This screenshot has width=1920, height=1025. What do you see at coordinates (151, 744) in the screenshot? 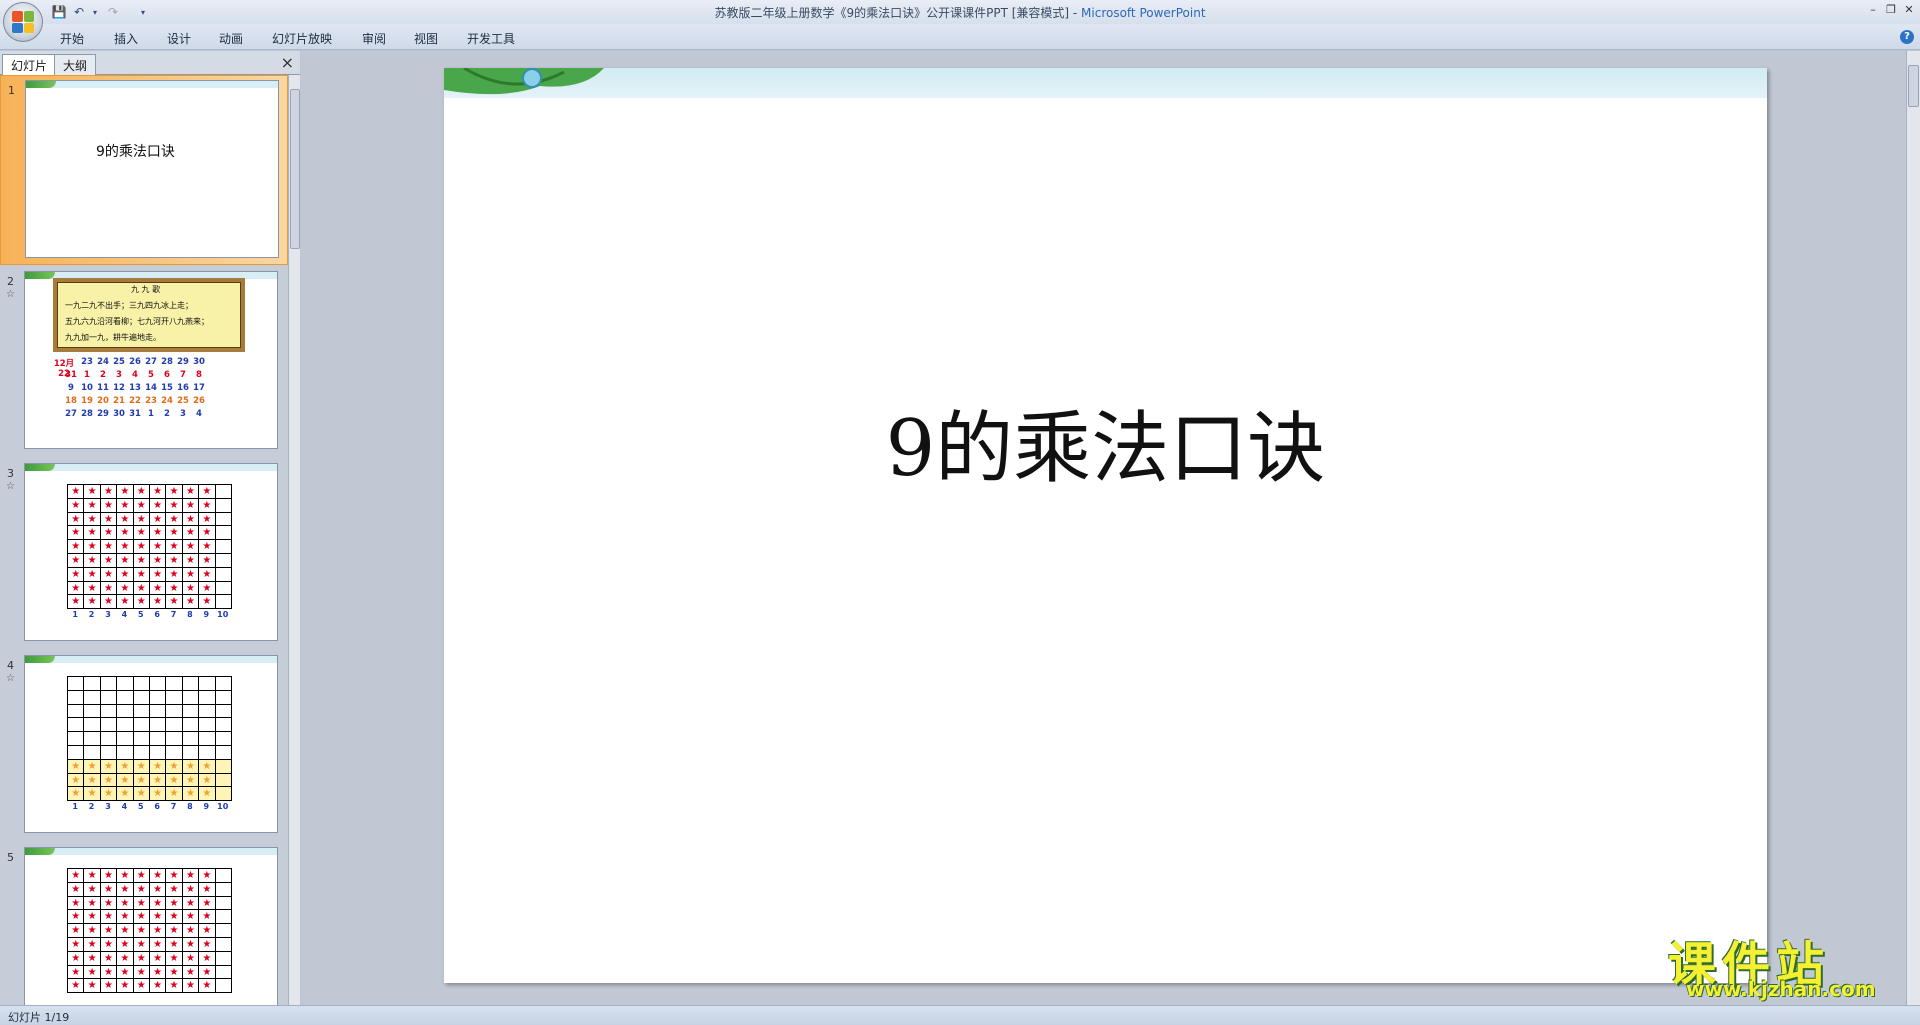
I see `slide-thumbnail-4: ★ ★ ★ ★ ★ ★ ★ ★ ★ ★ ★ ★ ★ ★ ★ ★ ★ ★ ★ ★ ★ ★ ★ ★ ★ ★ ★ 1 2 3 4 5 6 7 8 9 10` at bounding box center [151, 744].